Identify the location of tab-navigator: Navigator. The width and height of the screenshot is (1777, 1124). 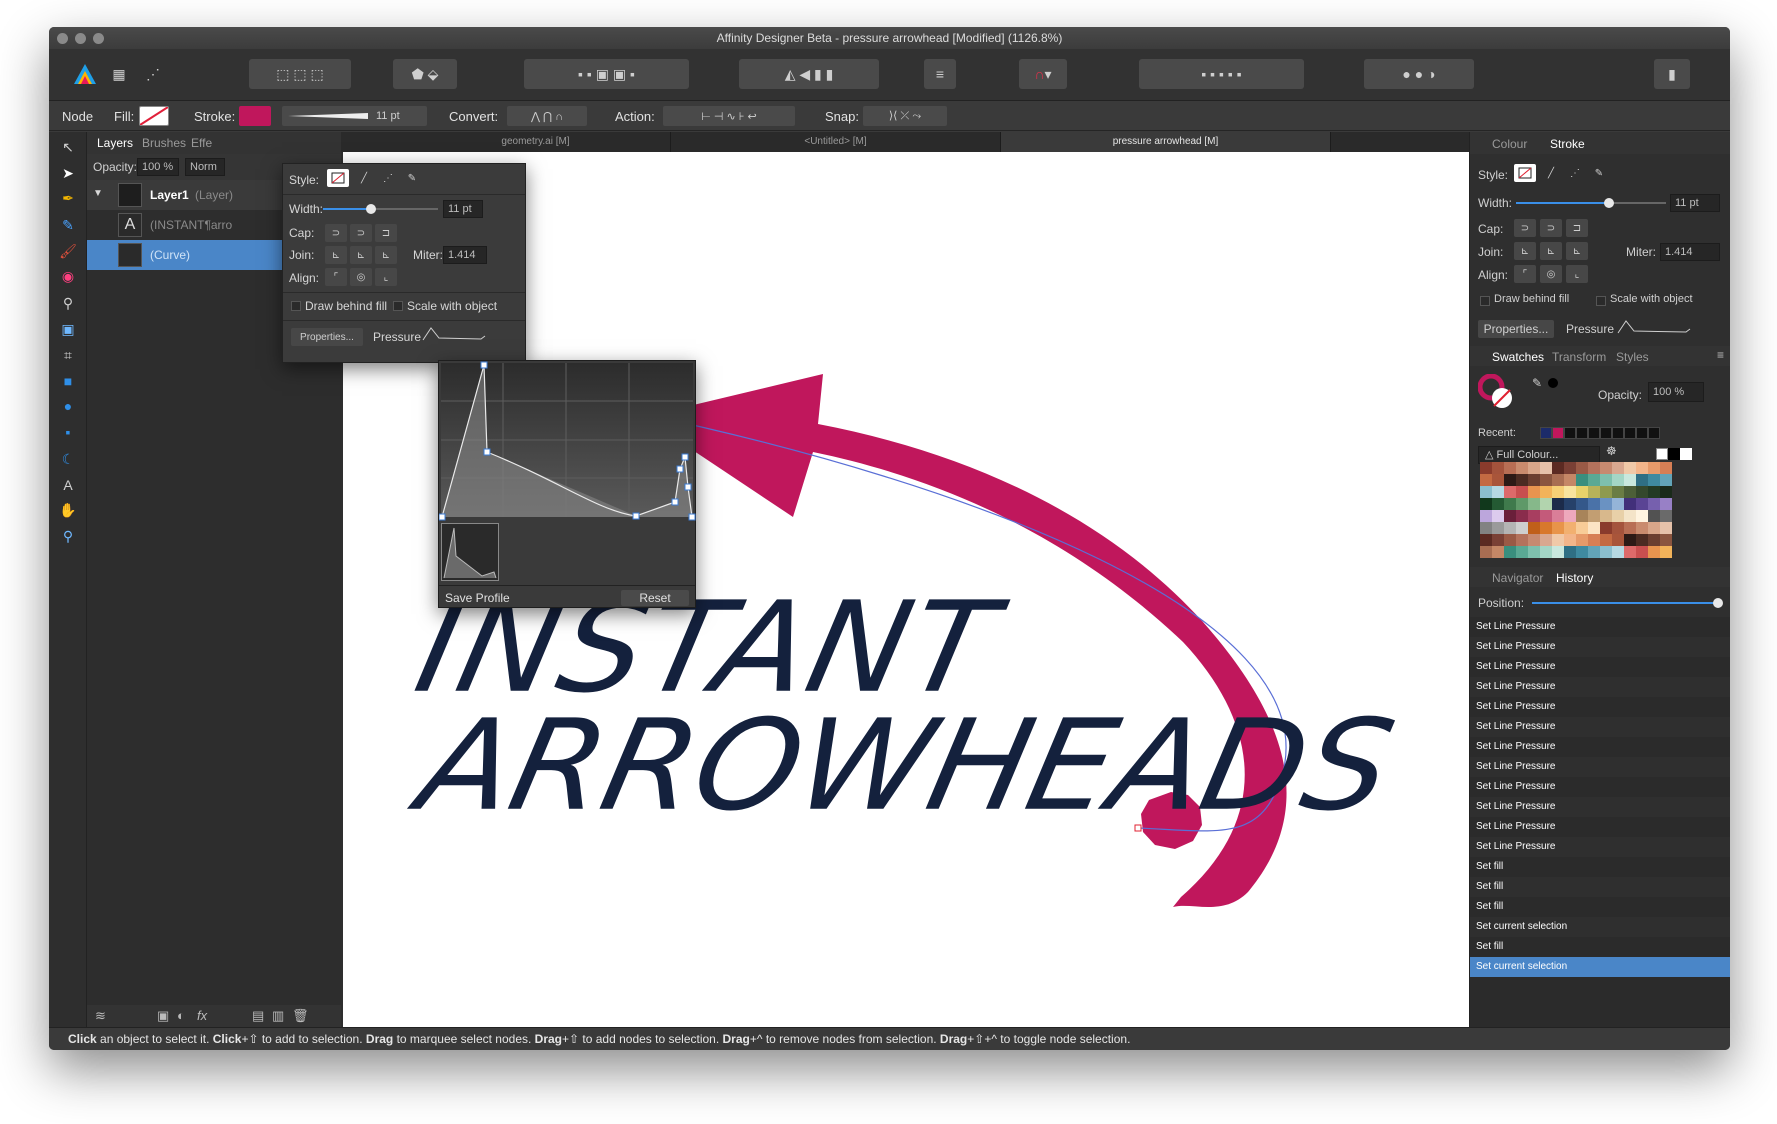
(1517, 578).